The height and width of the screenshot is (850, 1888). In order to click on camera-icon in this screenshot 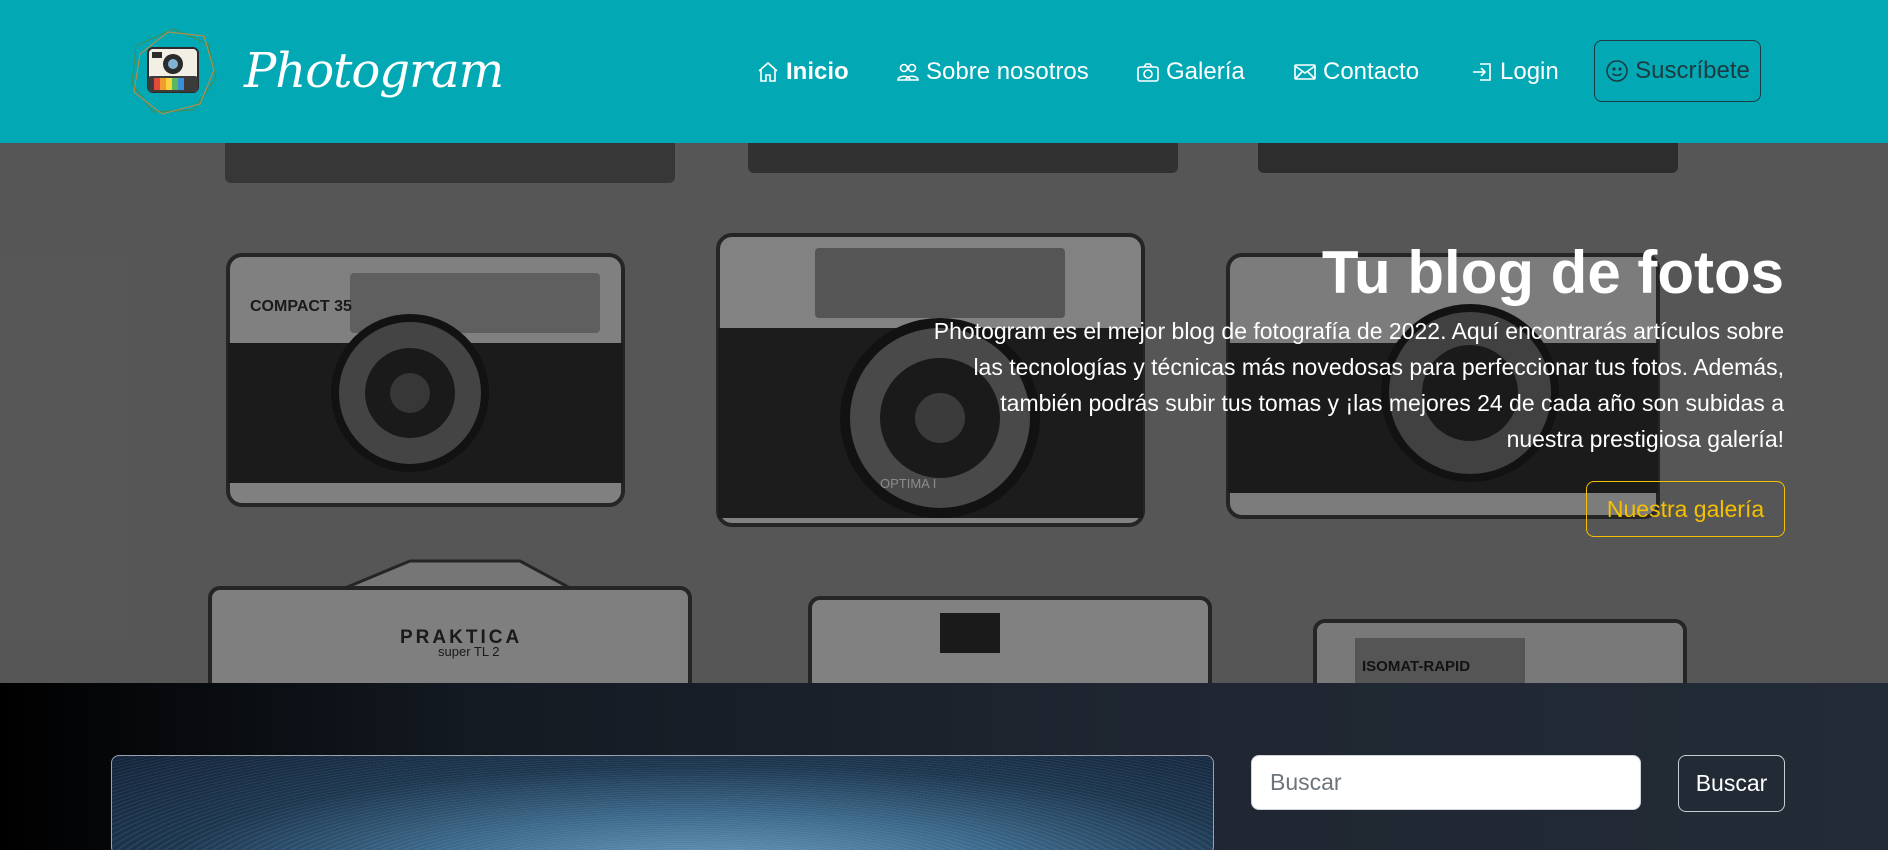, I will do `click(1148, 72)`.